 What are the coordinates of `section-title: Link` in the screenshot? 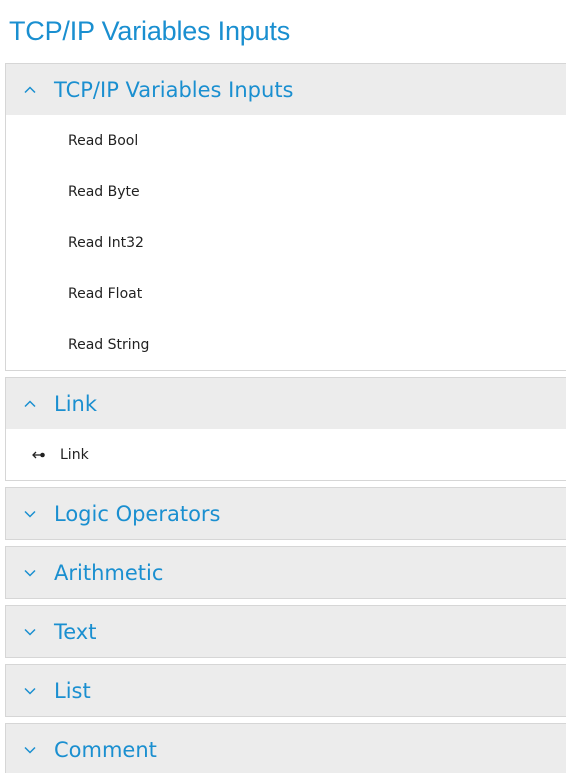 It's located at (76, 403).